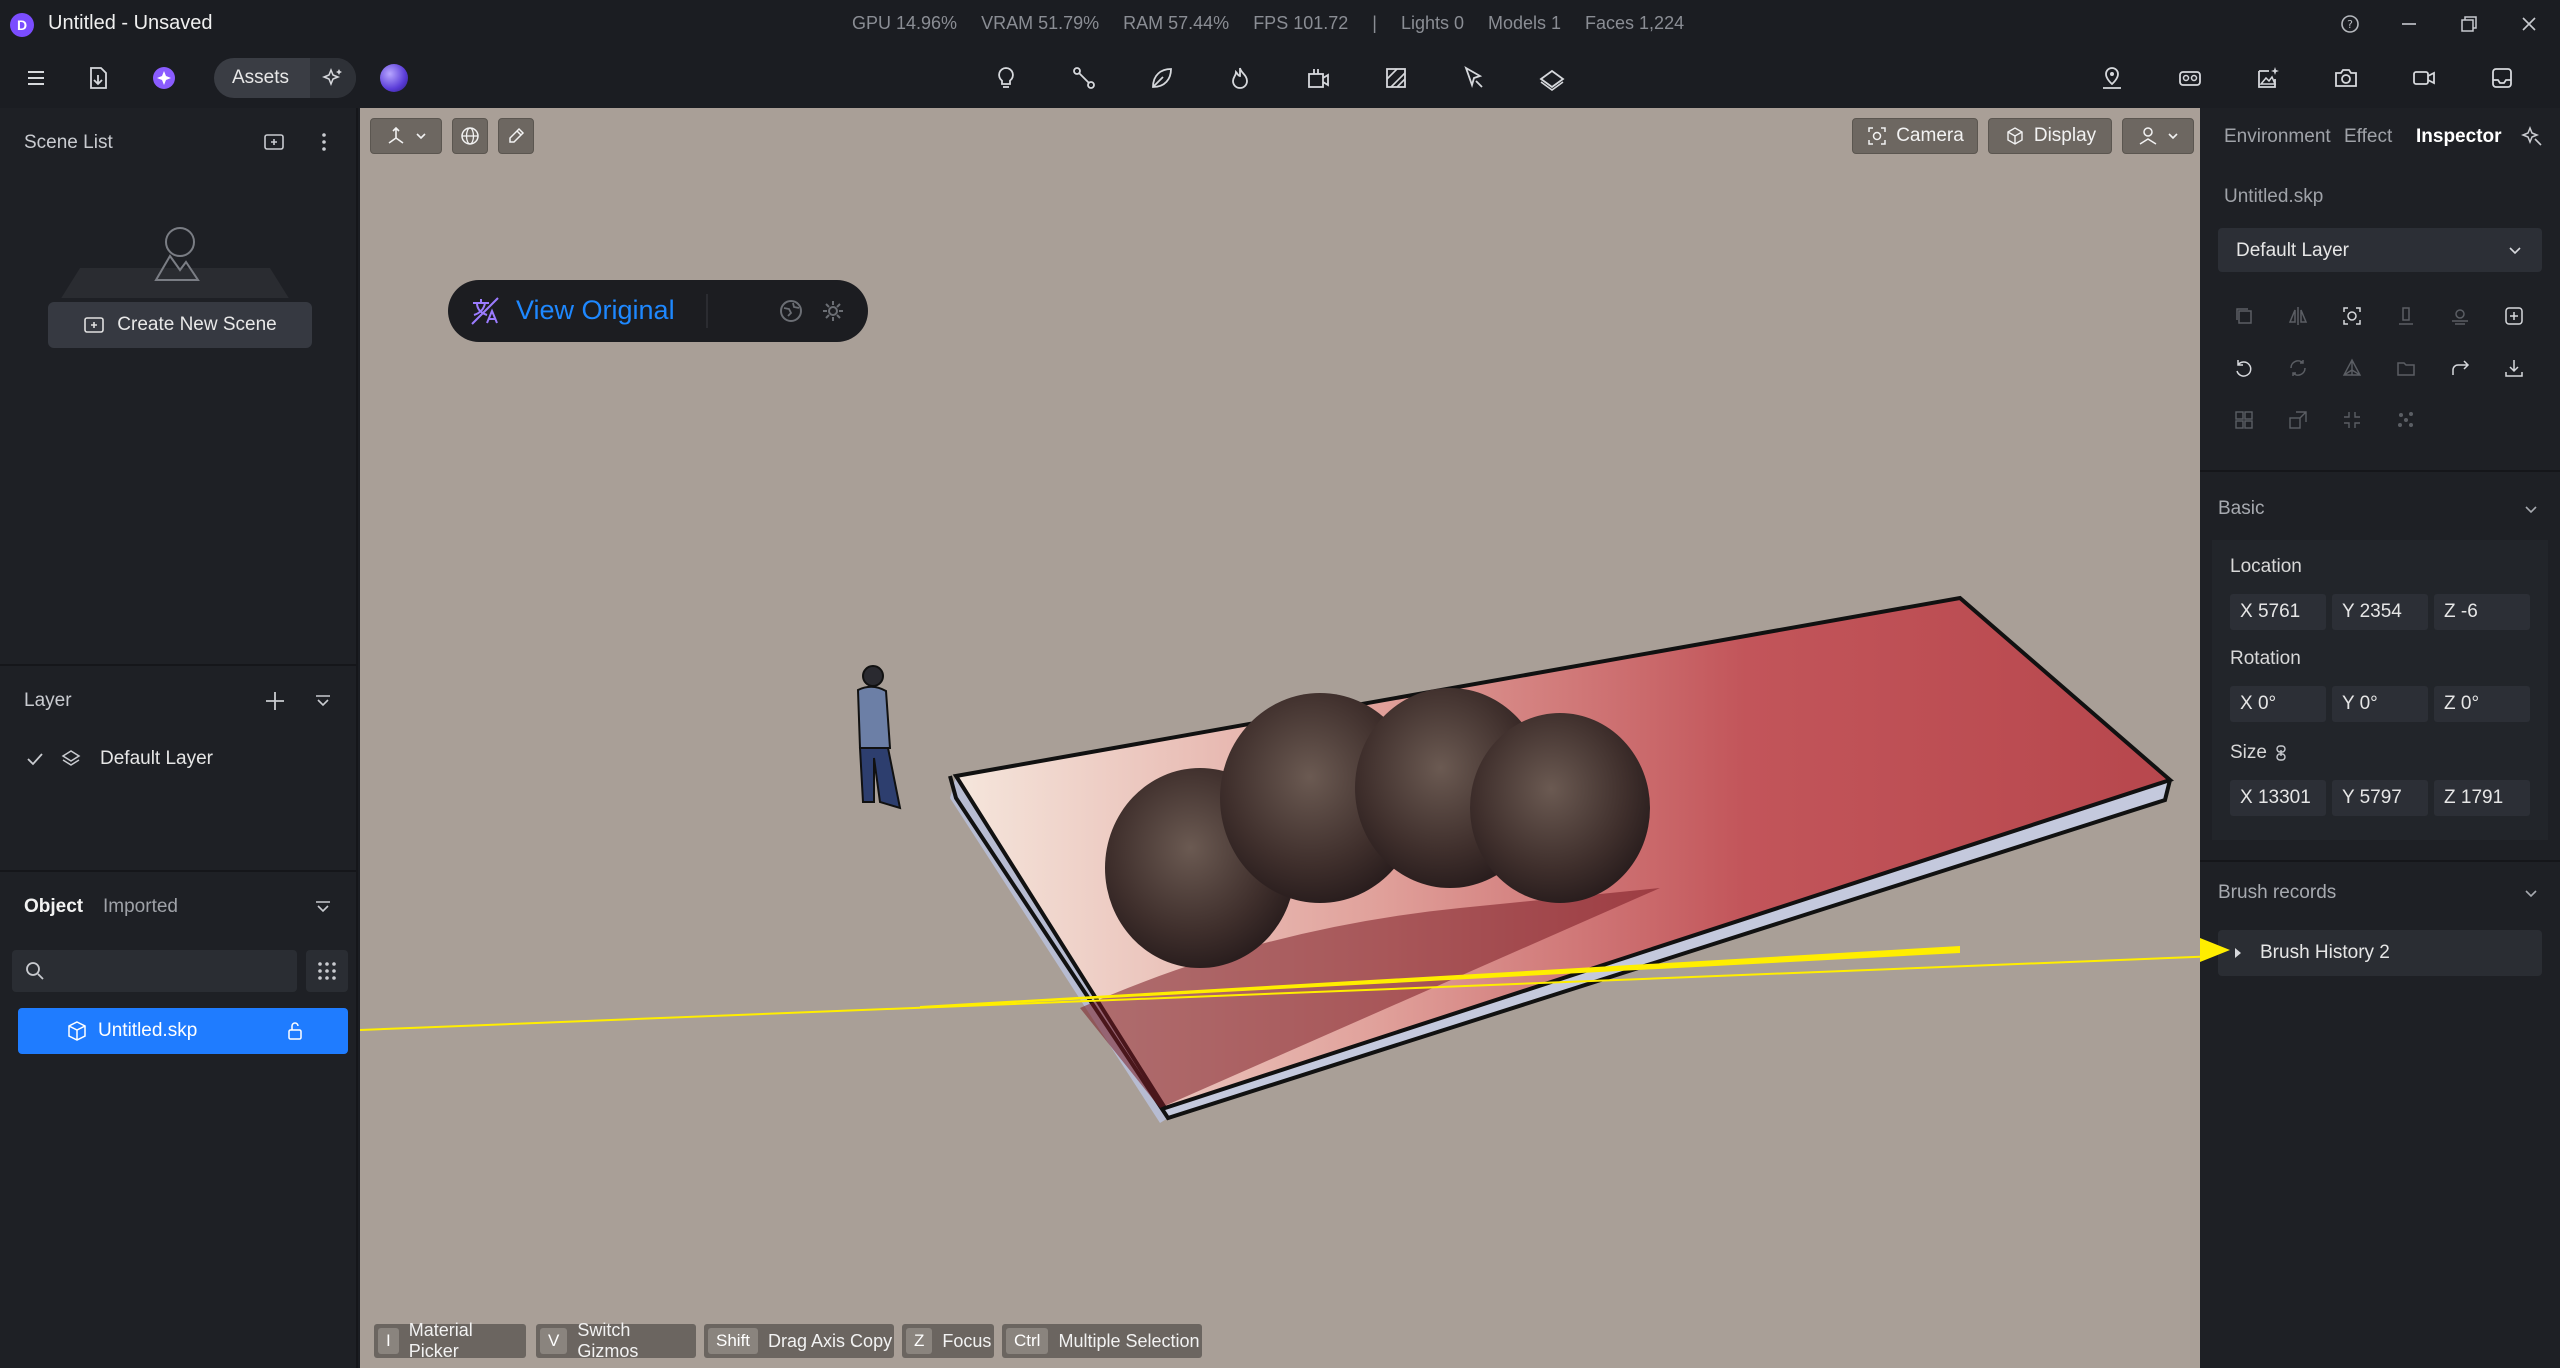 The height and width of the screenshot is (1368, 2560). Describe the element at coordinates (2278, 612) in the screenshot. I see `location-x-field: X 5761` at that location.